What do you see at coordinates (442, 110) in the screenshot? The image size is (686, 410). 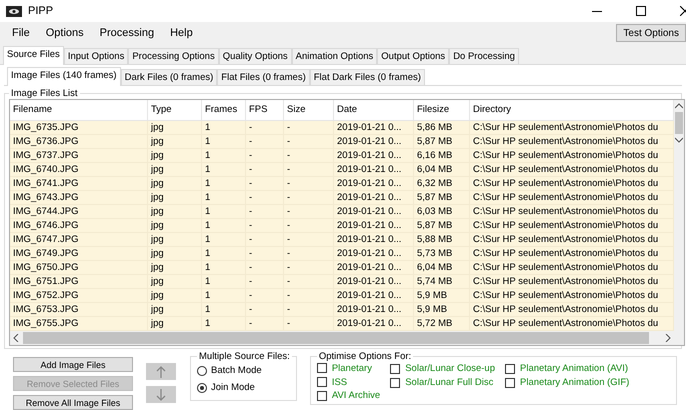 I see `column-header: Filesize` at bounding box center [442, 110].